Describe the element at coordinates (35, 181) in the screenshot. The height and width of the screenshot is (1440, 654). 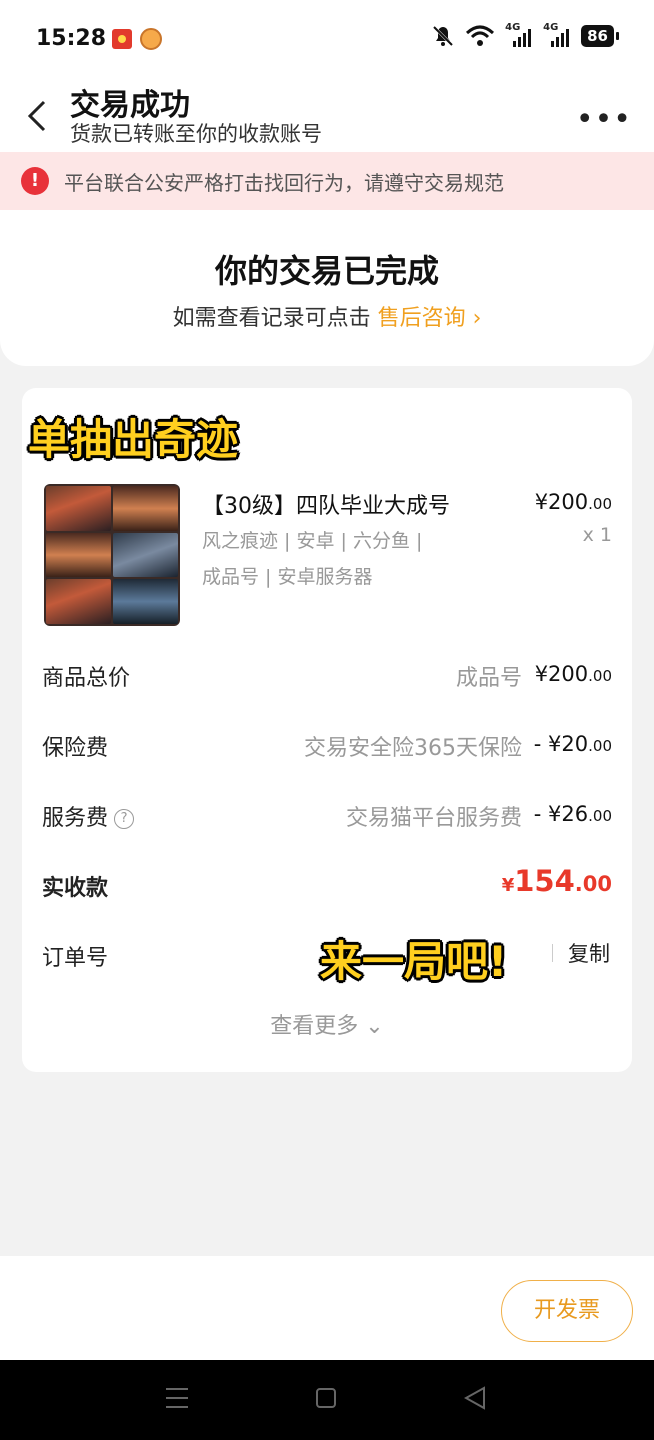
I see `alert-icon: !` at that location.